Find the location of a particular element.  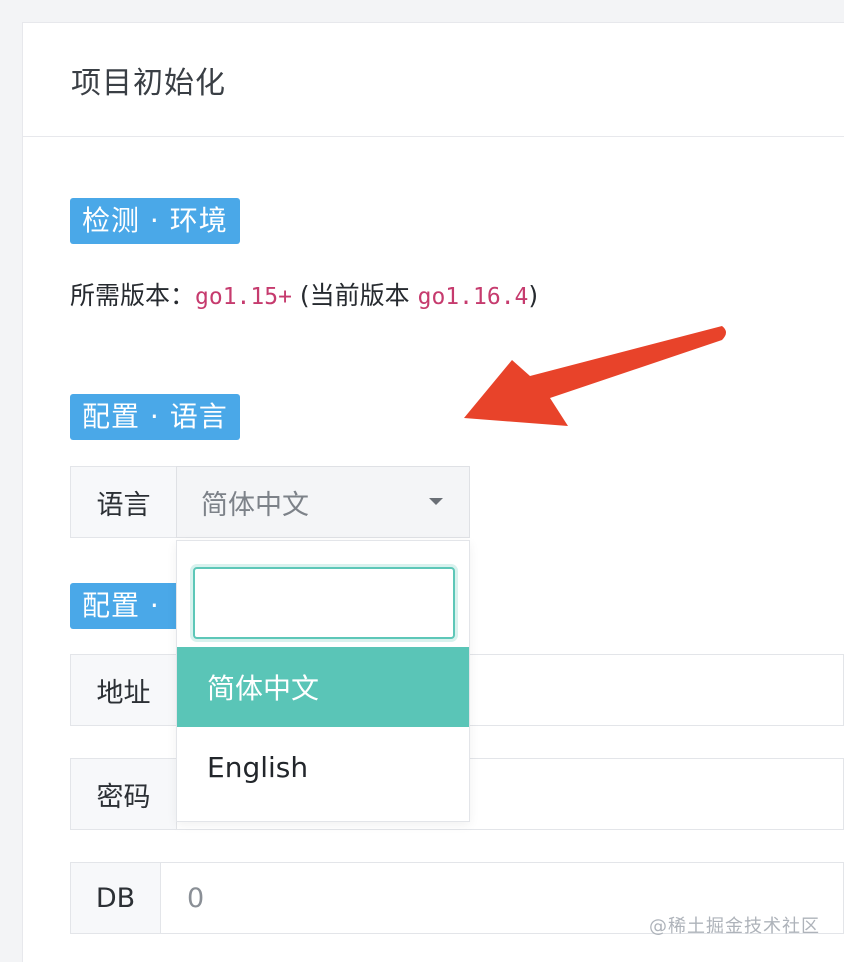

chevron-down-icon is located at coordinates (436, 501).